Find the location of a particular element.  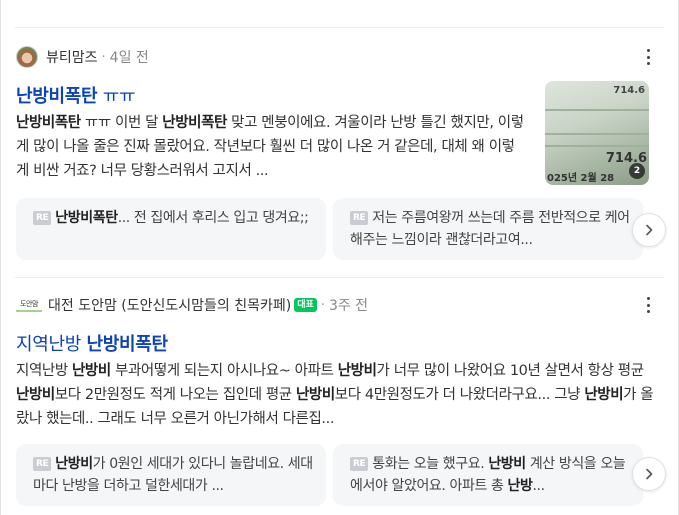

highlight-keyword: 난방 is located at coordinates (520, 486).